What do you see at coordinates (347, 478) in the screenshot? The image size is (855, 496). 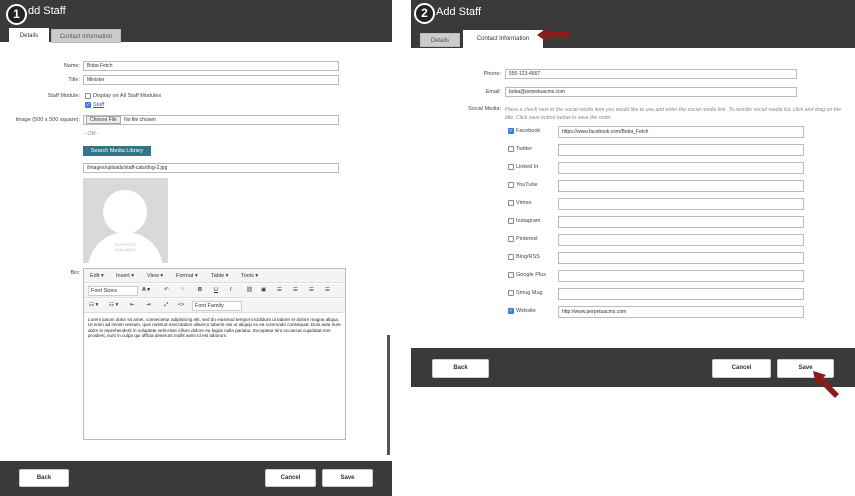 I see `save-button: Save` at bounding box center [347, 478].